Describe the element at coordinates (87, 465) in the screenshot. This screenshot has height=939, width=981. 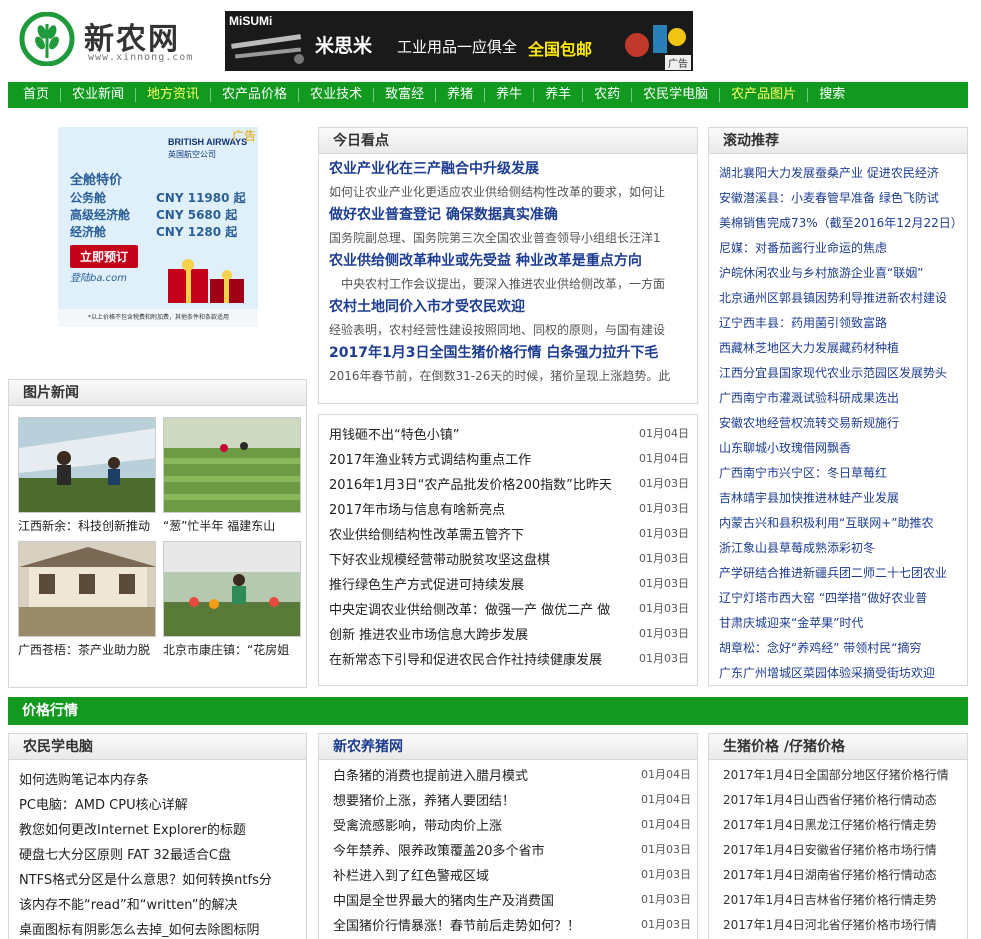
I see `photo-greenhouse-image` at that location.